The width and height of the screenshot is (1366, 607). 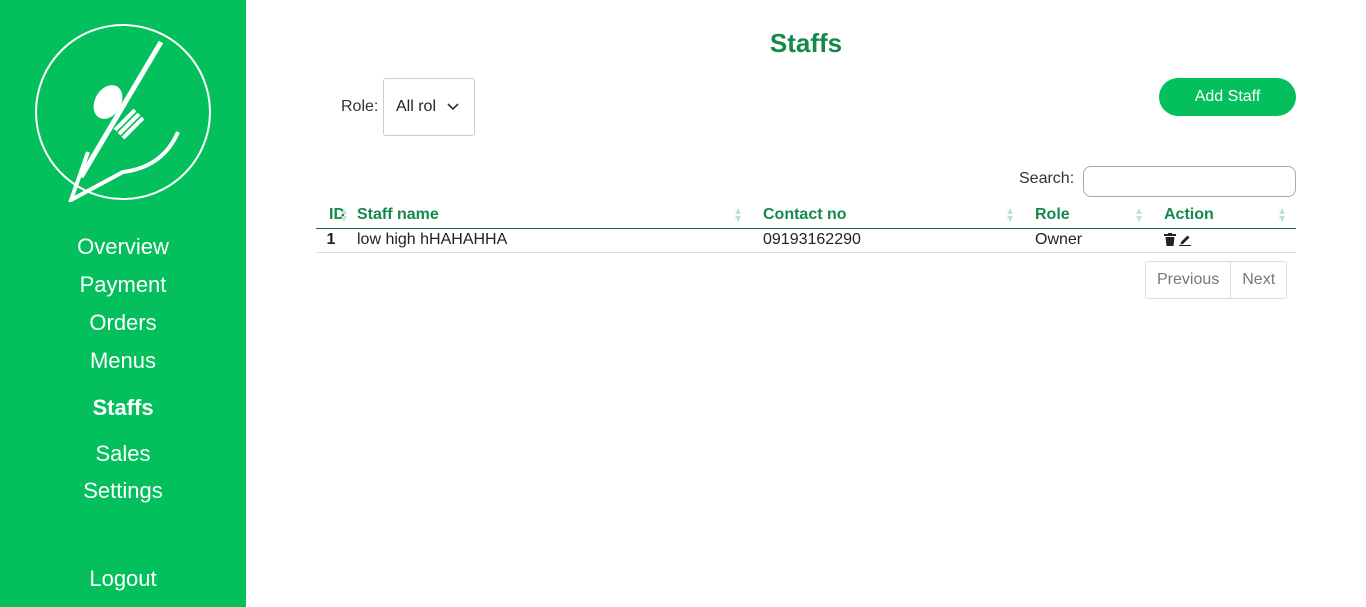 I want to click on cell-role: Owner, so click(x=1088, y=240).